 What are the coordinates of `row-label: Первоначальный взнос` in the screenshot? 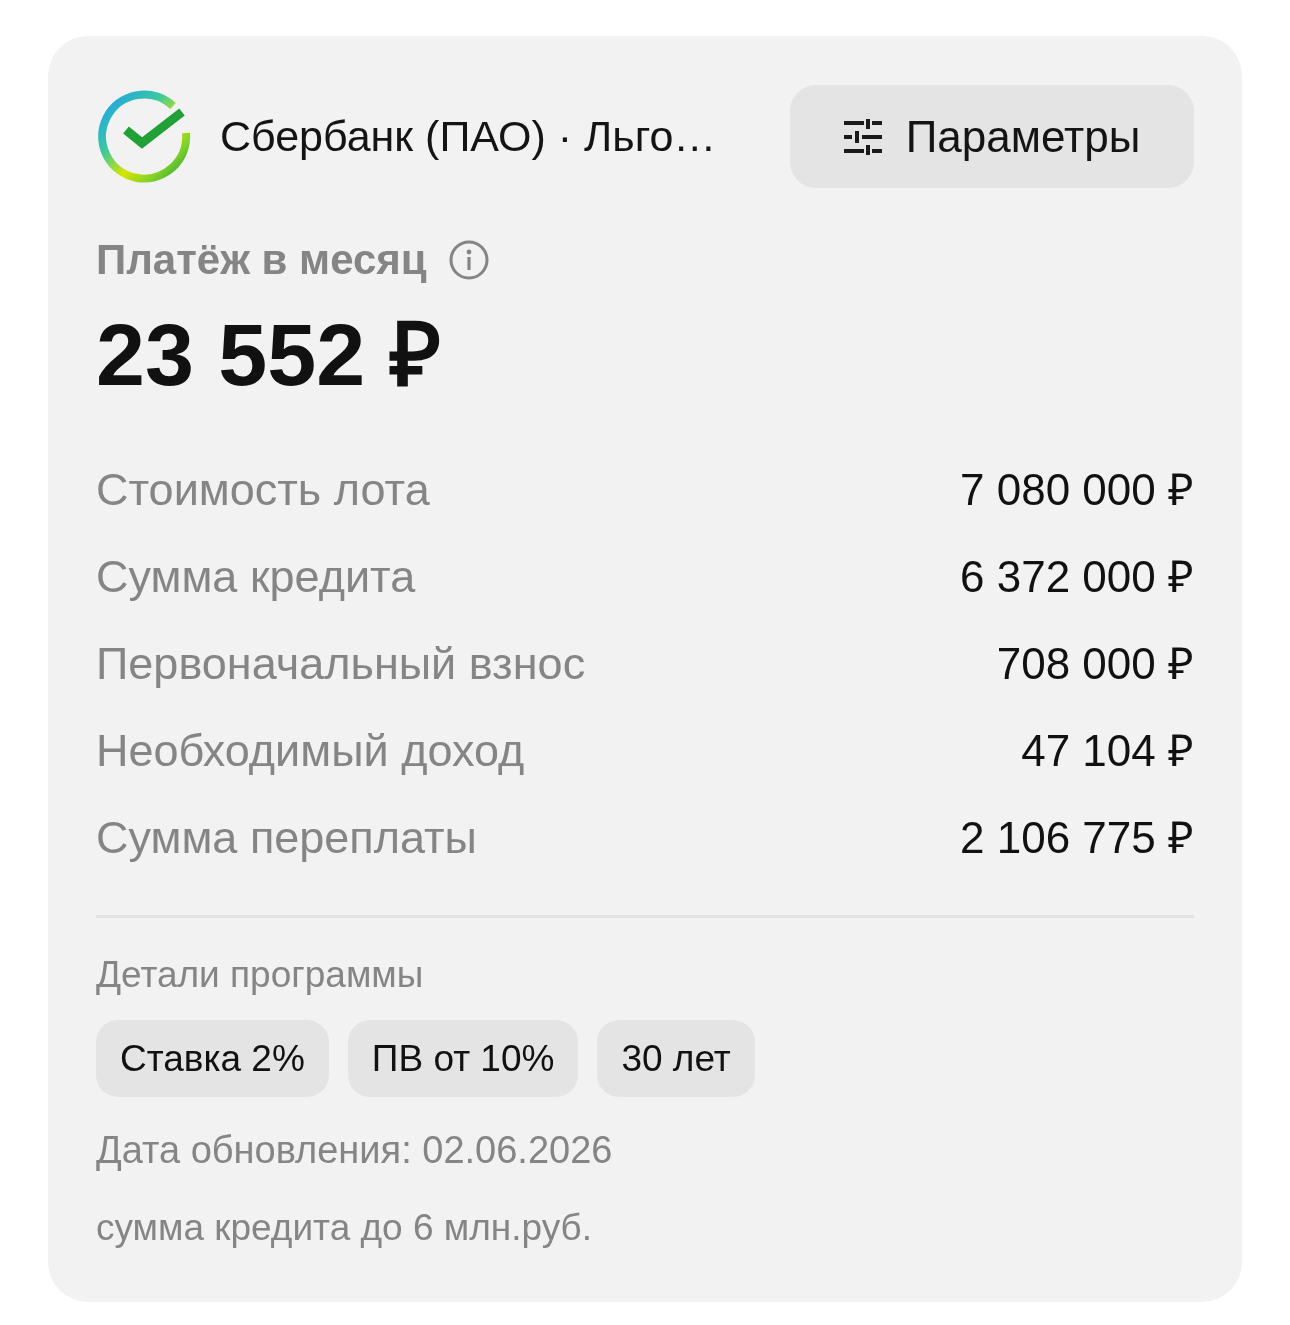 It's located at (341, 663).